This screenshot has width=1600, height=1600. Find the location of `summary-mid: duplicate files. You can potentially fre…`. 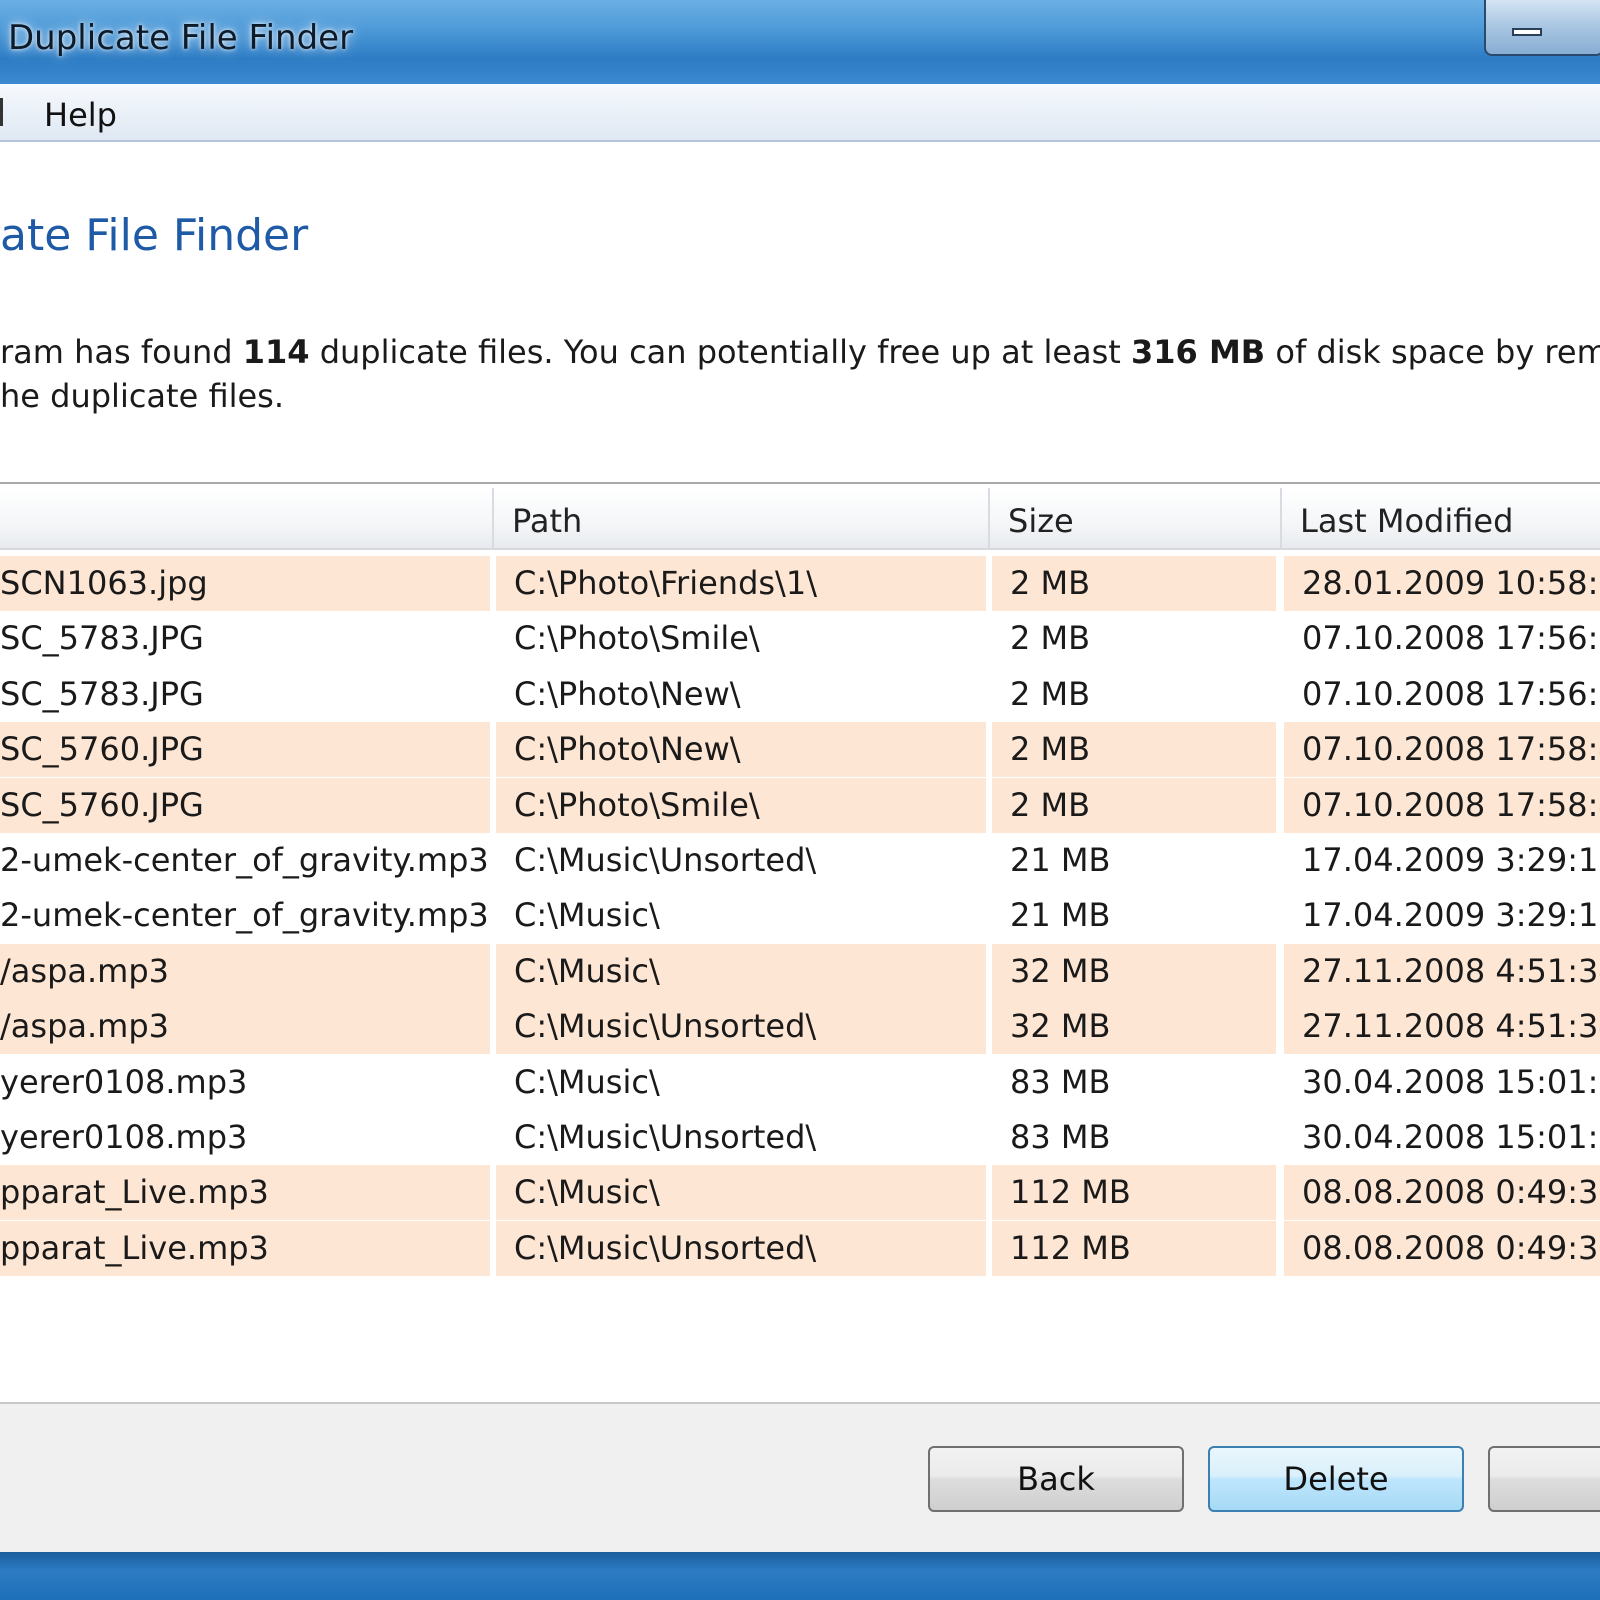

summary-mid: duplicate files. You can potentially fre… is located at coordinates (720, 352).